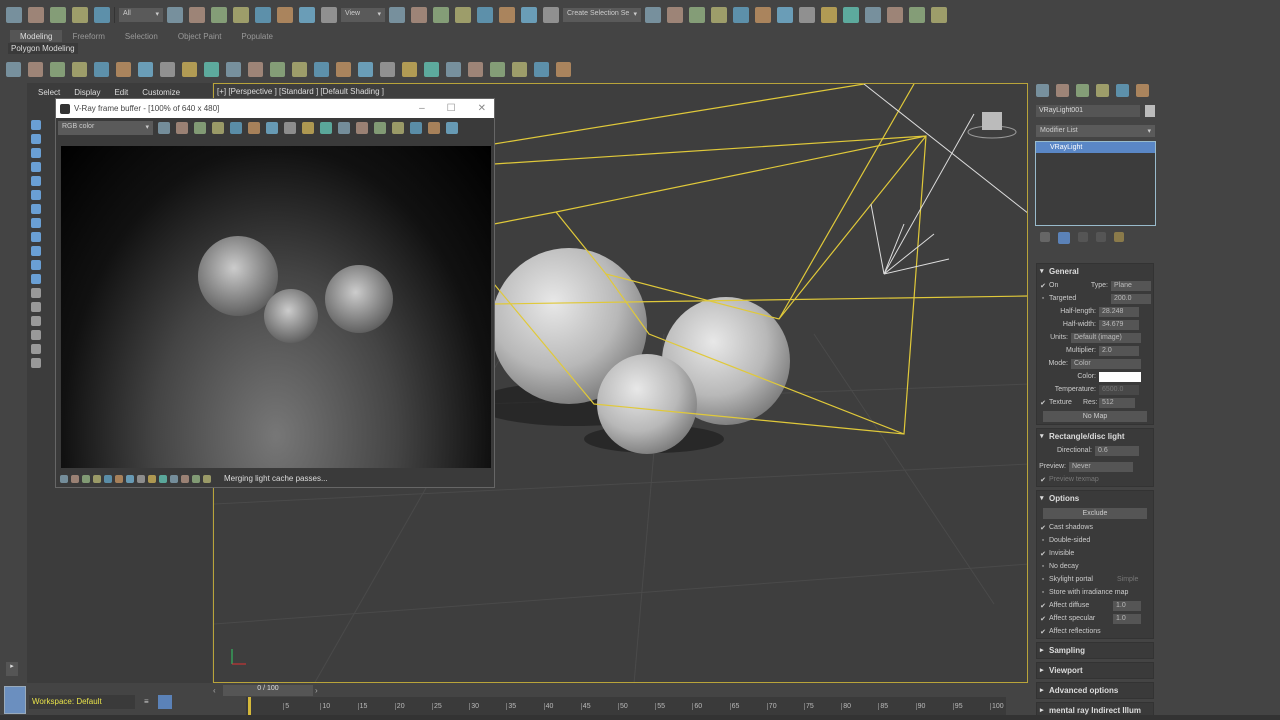 The width and height of the screenshot is (1280, 720). What do you see at coordinates (939, 15) in the screenshot?
I see `grid-icon` at bounding box center [939, 15].